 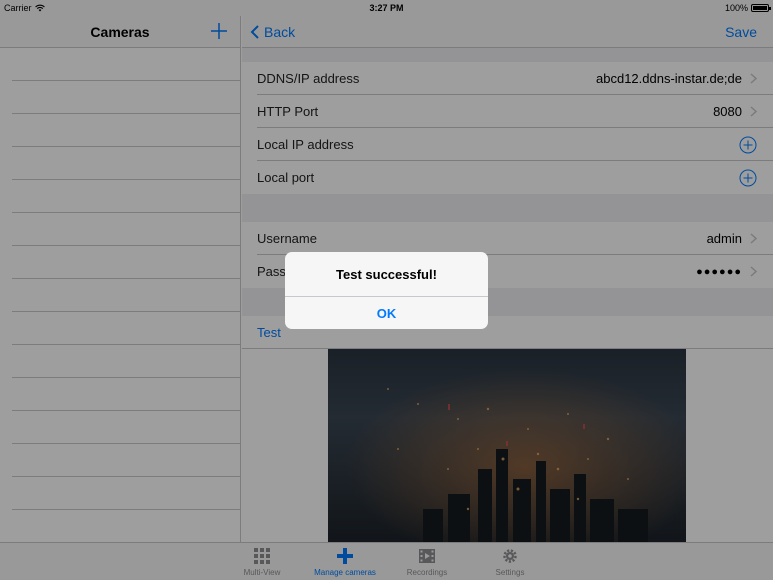 I want to click on alert-dialog: Test successful! OK, so click(x=386, y=290).